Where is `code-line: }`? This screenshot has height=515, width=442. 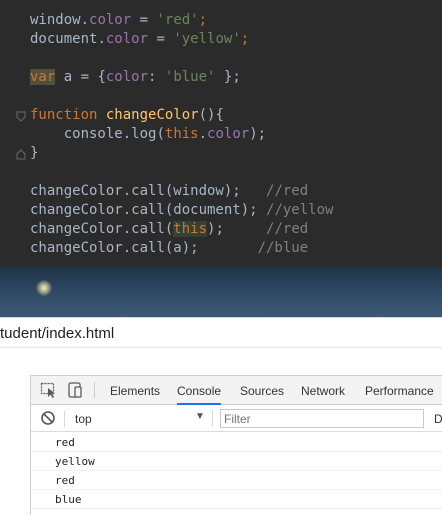 code-line: } is located at coordinates (181, 153).